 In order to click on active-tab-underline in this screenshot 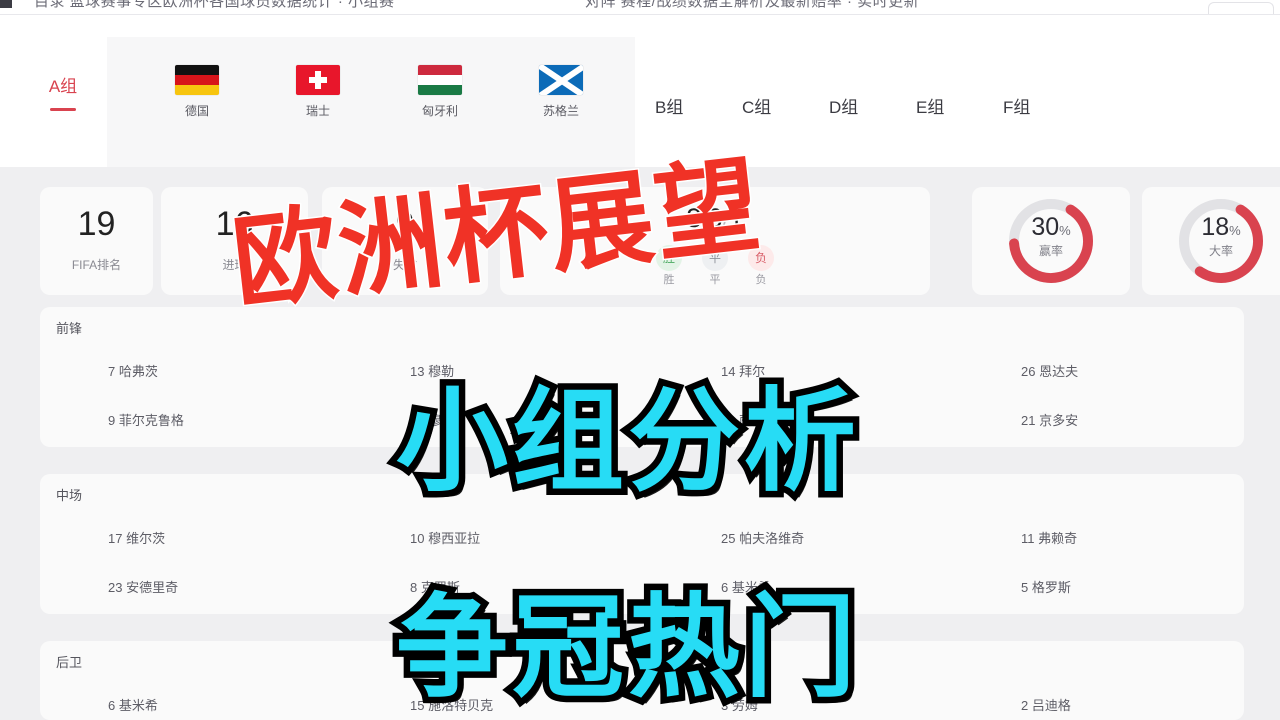, I will do `click(63, 109)`.